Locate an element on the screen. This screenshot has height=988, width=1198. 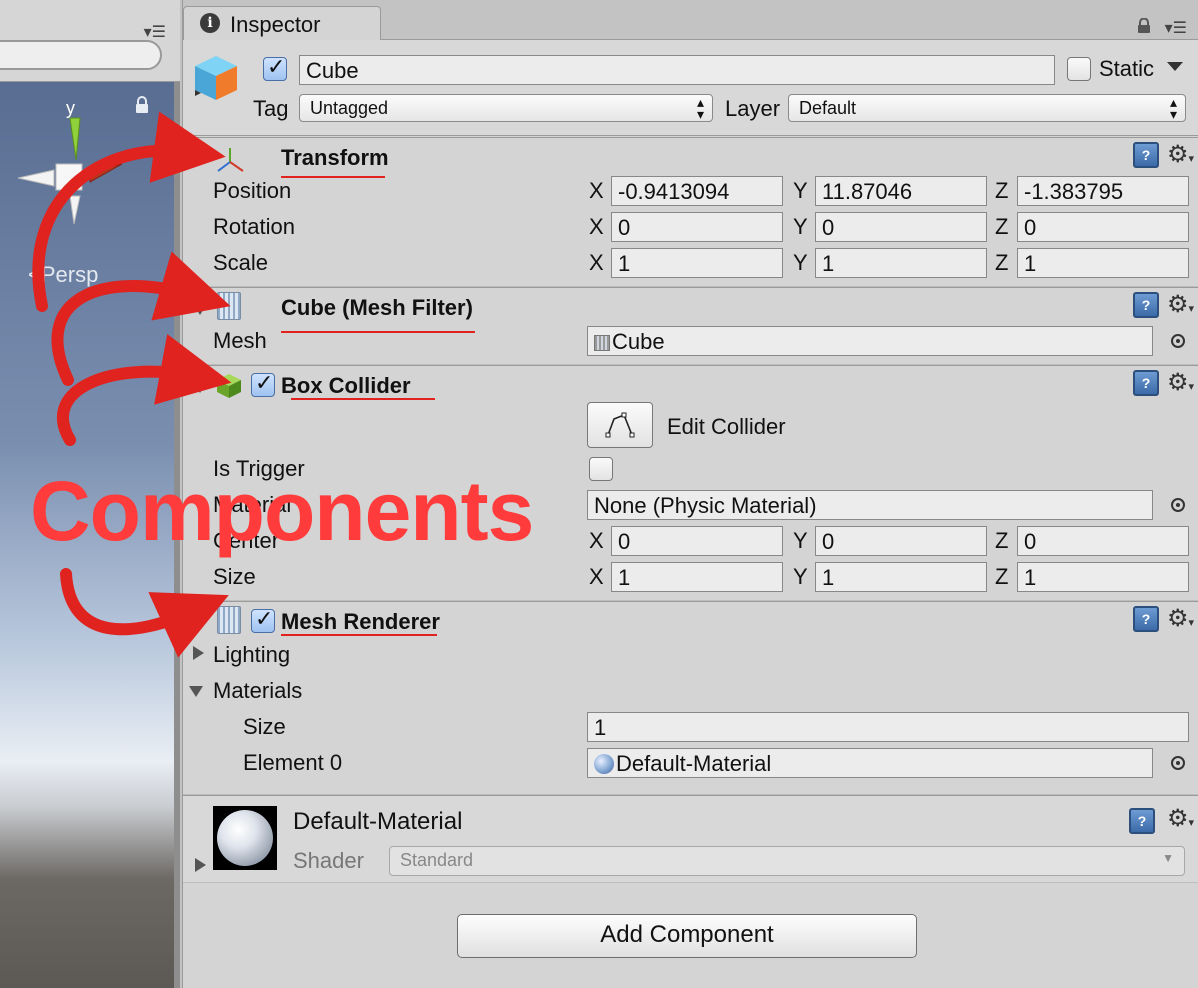
edit-collider-button is located at coordinates (620, 425).